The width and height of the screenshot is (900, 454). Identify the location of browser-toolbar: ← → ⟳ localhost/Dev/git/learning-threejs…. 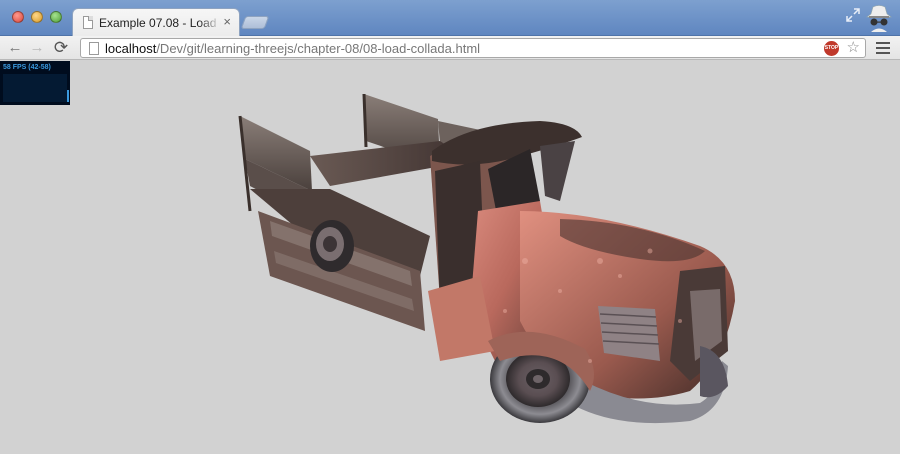
(450, 48).